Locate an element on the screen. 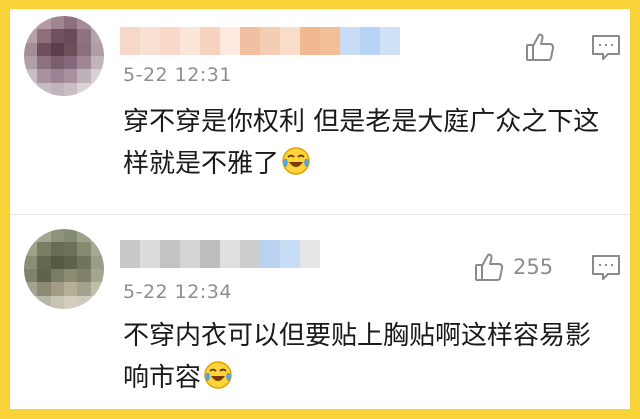 Image resolution: width=640 pixels, height=419 pixels. comment-body: 穿不穿是你权利 但是老是大庭广众之下这样就是不雅了 is located at coordinates (361, 143).